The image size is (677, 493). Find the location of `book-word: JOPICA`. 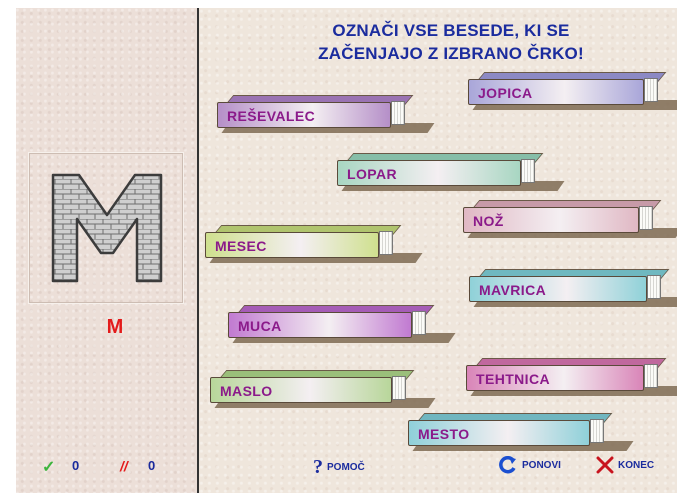

book-word: JOPICA is located at coordinates (505, 93).